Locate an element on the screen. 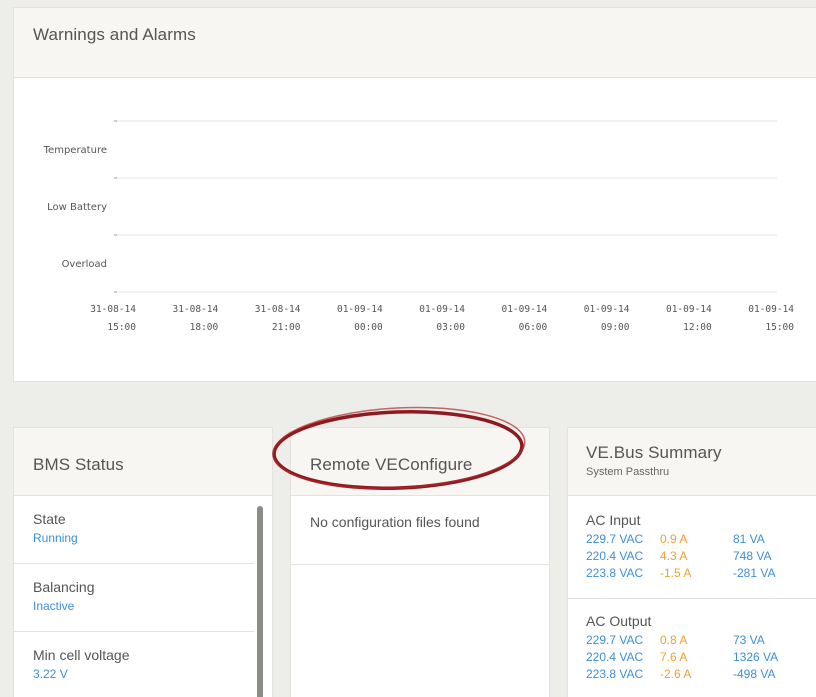 The image size is (816, 697). vebus-header: VE.Bus Summary System Passthru is located at coordinates (692, 462).